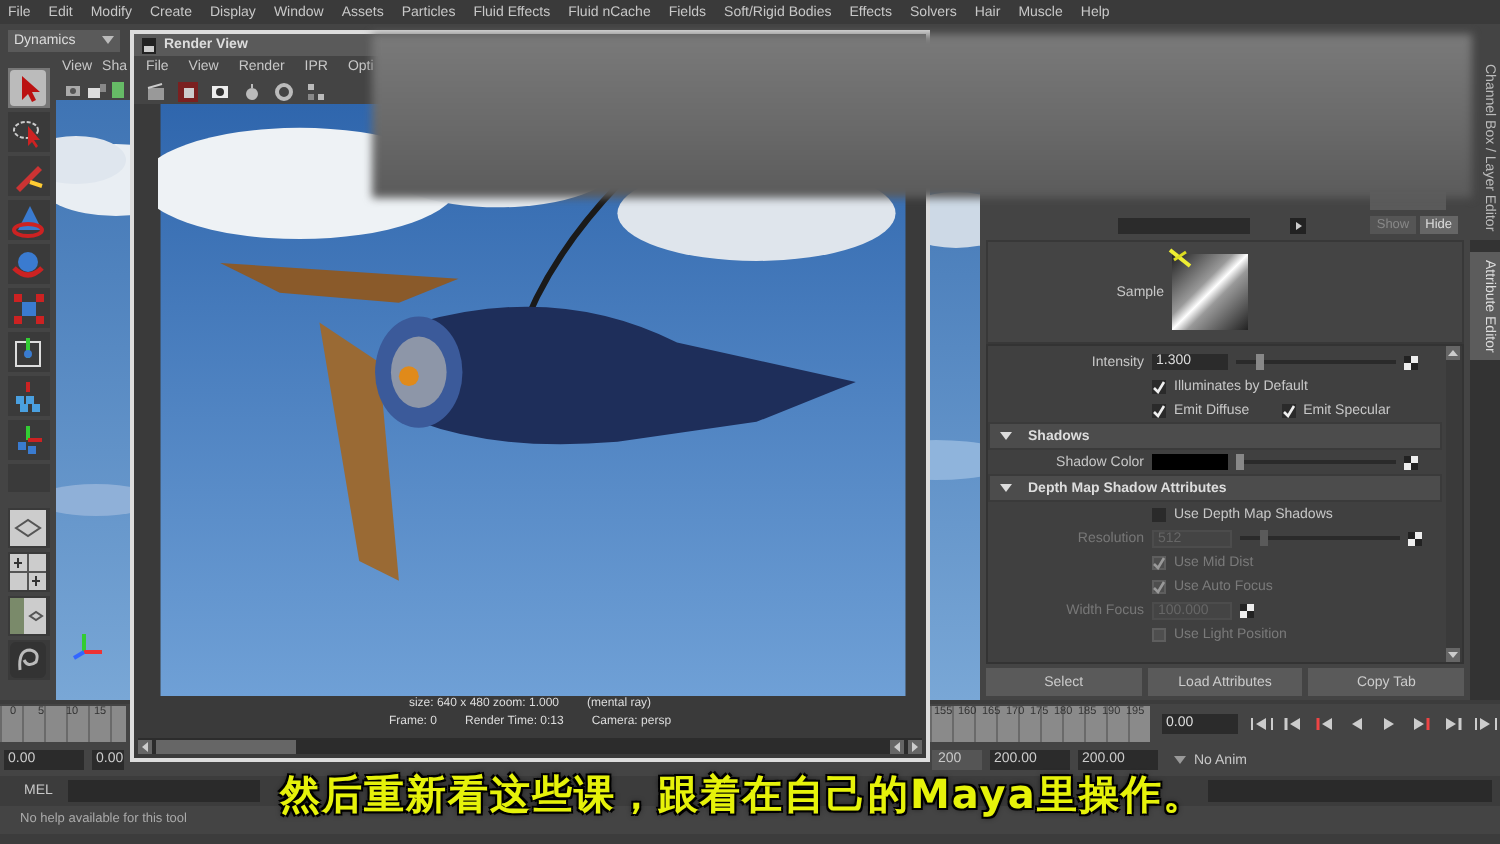 The width and height of the screenshot is (1500, 844). Describe the element at coordinates (316, 91) in the screenshot. I see `split-icon` at that location.